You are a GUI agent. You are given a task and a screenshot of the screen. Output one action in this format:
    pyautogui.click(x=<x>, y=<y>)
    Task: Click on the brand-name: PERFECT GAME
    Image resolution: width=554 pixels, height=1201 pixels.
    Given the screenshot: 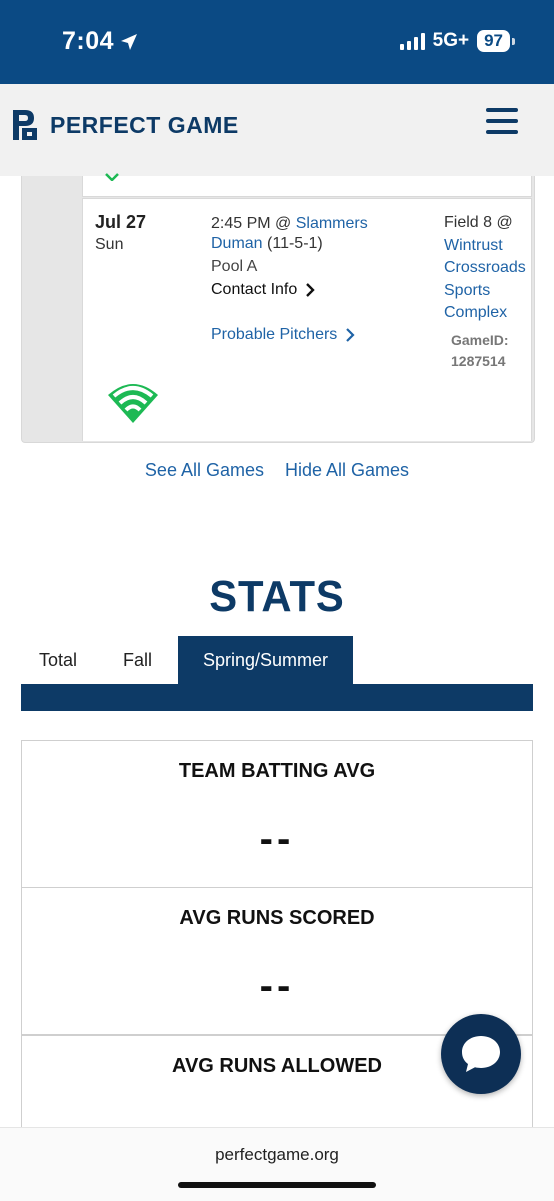 What is the action you would take?
    pyautogui.click(x=144, y=124)
    